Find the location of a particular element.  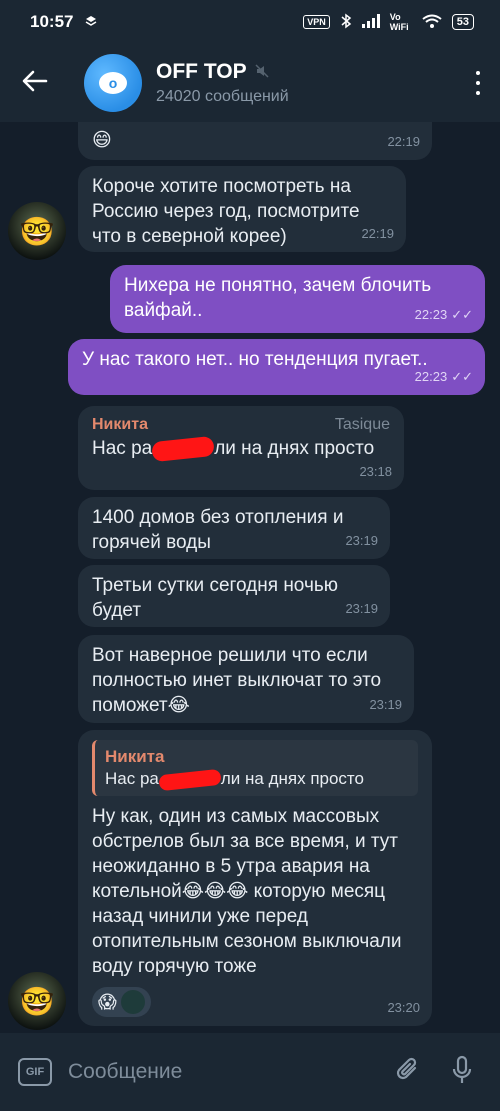

message-input: Сообщение is located at coordinates (221, 1072).